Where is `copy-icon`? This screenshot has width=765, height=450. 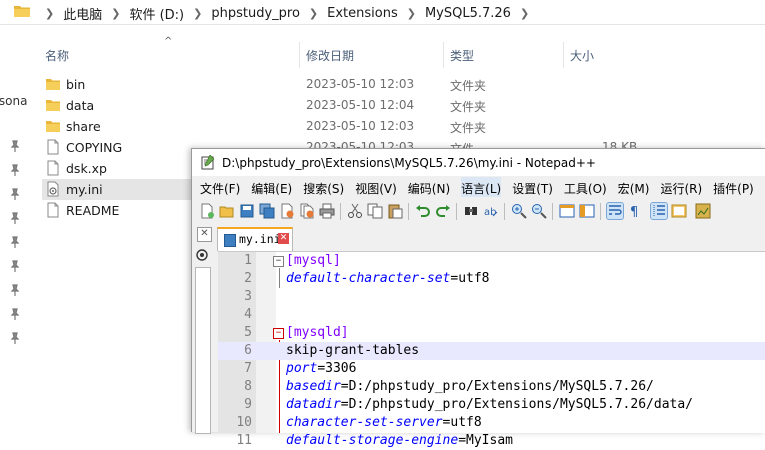
copy-icon is located at coordinates (375, 211).